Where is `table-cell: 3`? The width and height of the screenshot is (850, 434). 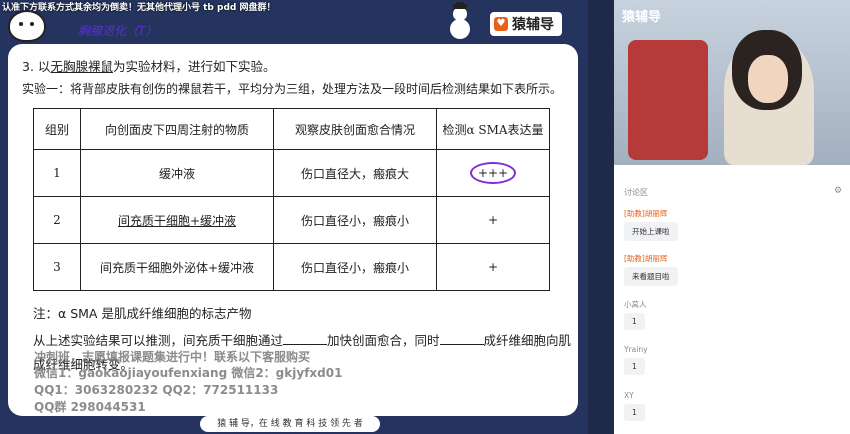 table-cell: 3 is located at coordinates (57, 267).